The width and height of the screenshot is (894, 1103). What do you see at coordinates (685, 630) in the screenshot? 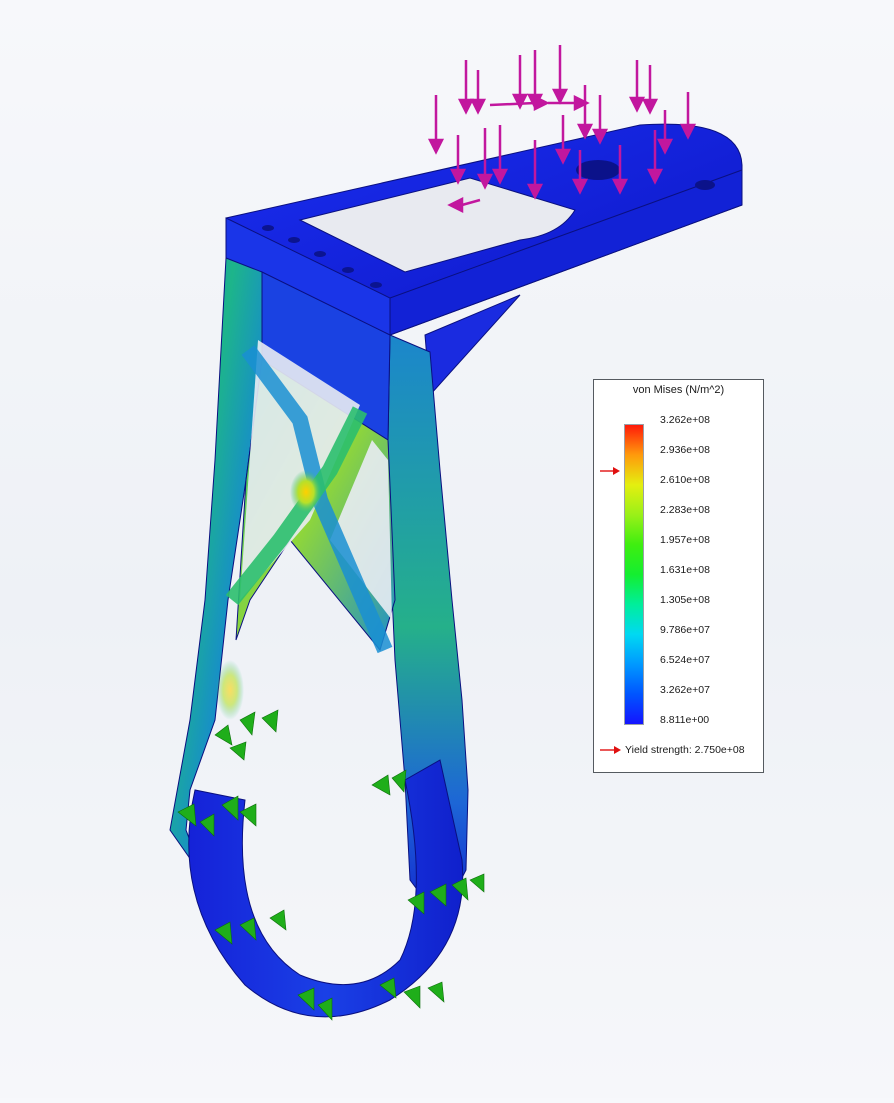
I see `legend-tick-label: 9.786e+07` at bounding box center [685, 630].